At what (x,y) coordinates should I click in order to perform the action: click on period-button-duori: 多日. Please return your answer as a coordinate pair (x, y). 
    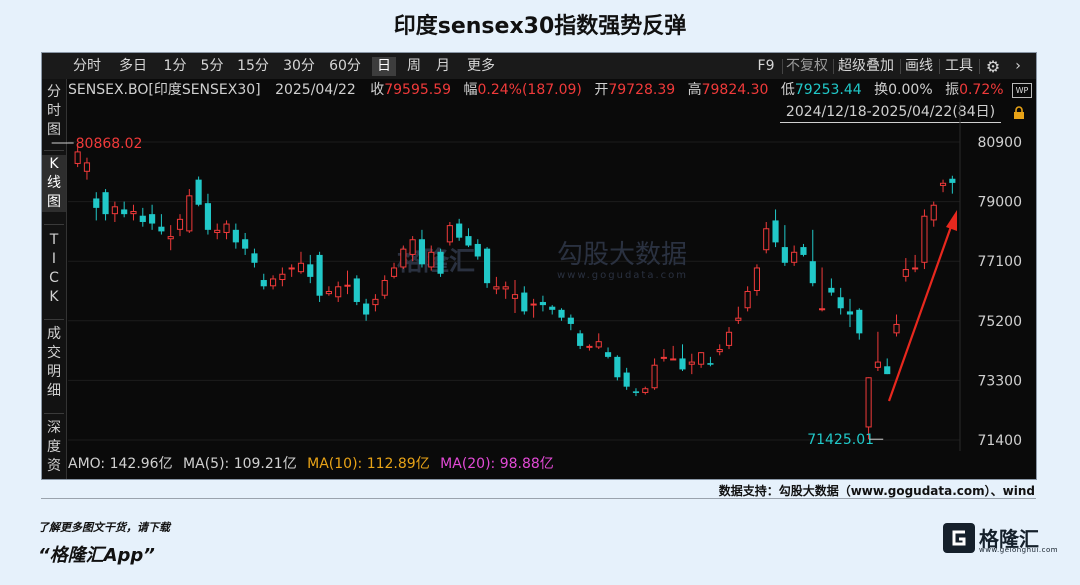
    Looking at the image, I should click on (133, 66).